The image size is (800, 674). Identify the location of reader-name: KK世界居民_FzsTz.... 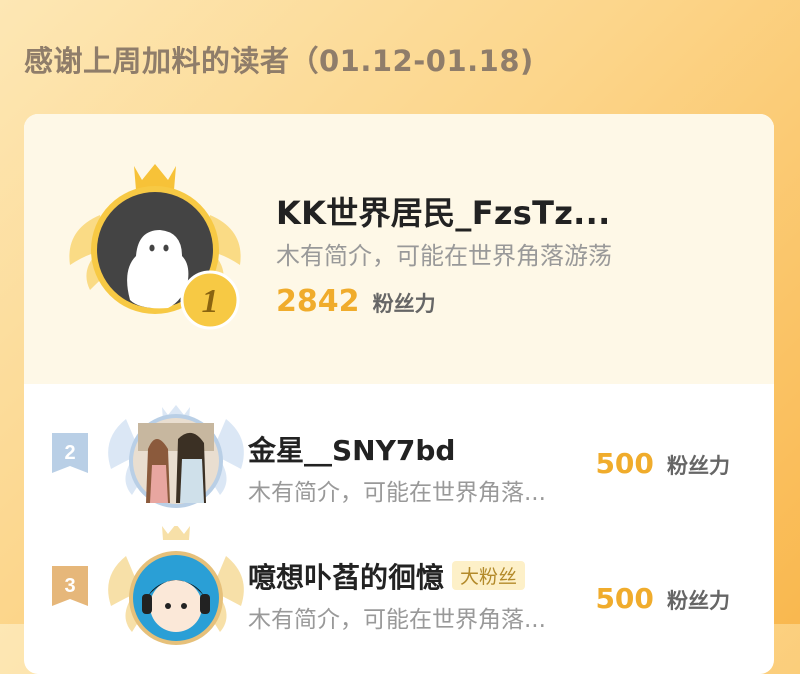
(443, 211).